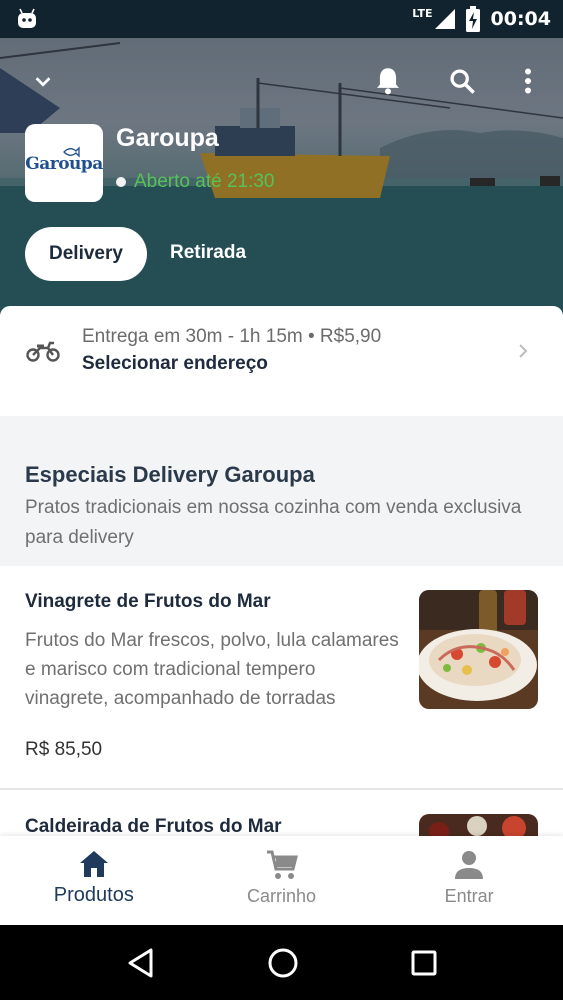 The width and height of the screenshot is (563, 1000). I want to click on nav-entrar-label: Entrar, so click(469, 896).